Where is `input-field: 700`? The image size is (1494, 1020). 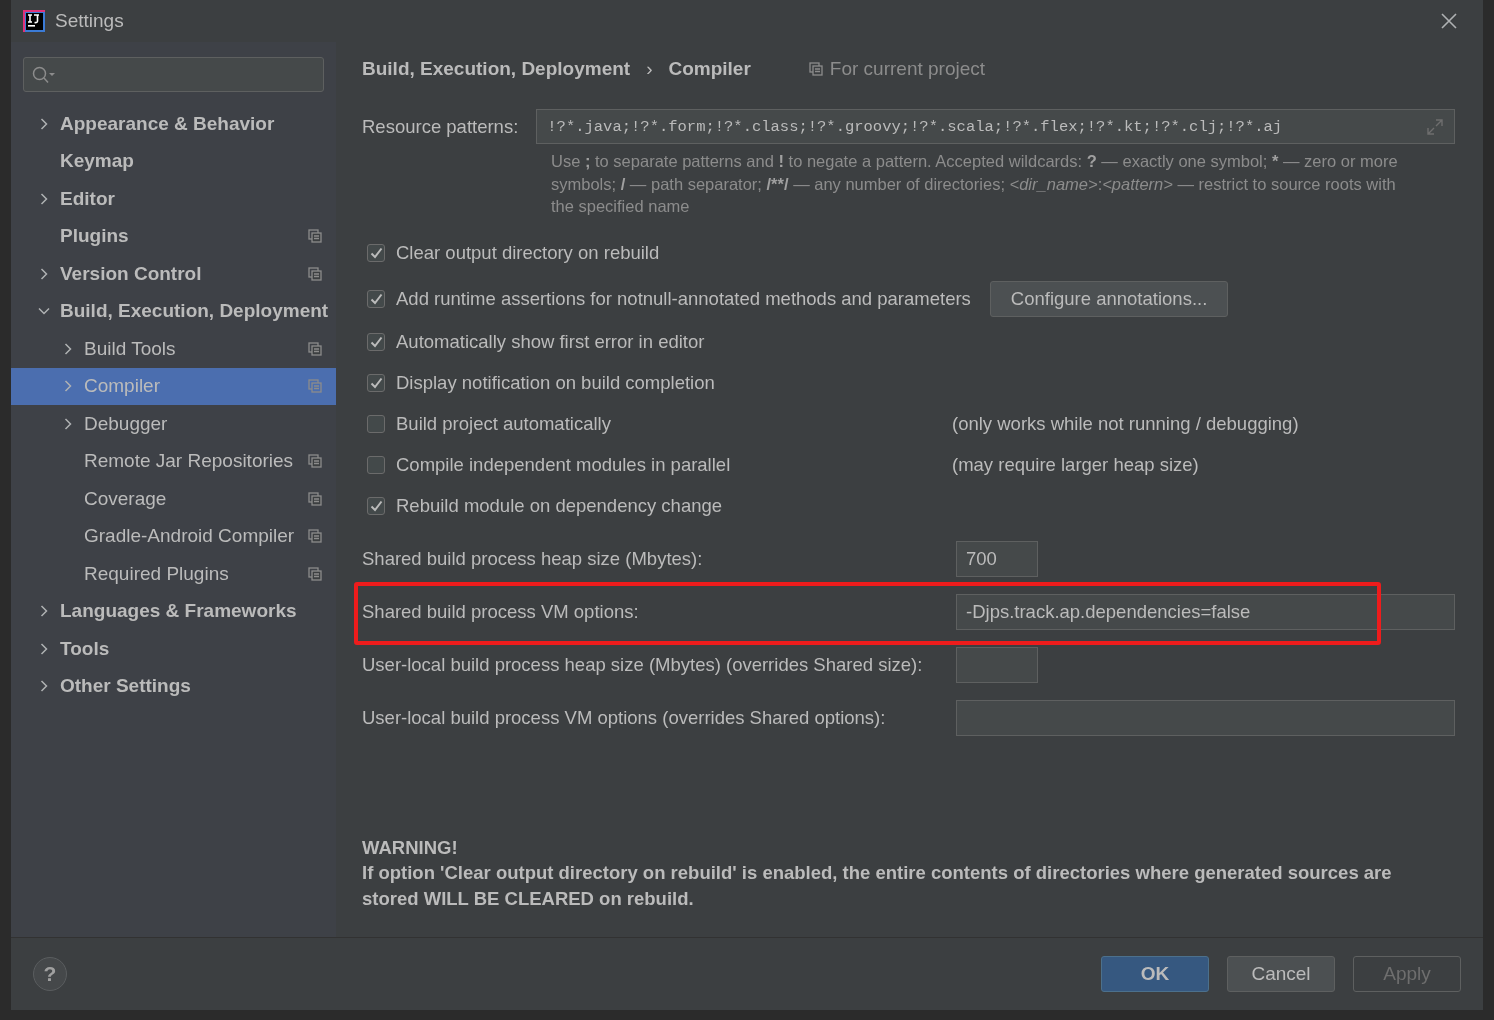 input-field: 700 is located at coordinates (997, 559).